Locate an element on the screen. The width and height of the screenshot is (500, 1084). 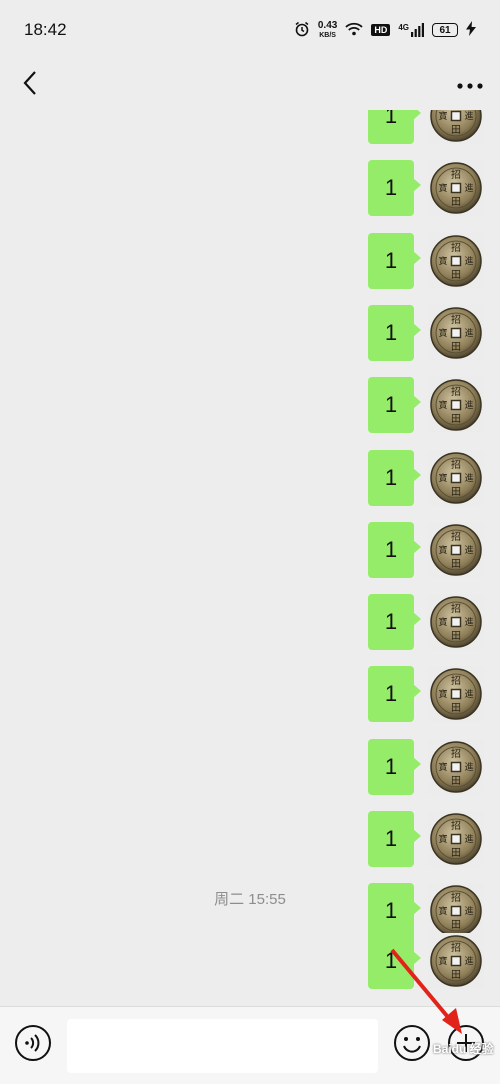
charging-icon is located at coordinates (471, 30).